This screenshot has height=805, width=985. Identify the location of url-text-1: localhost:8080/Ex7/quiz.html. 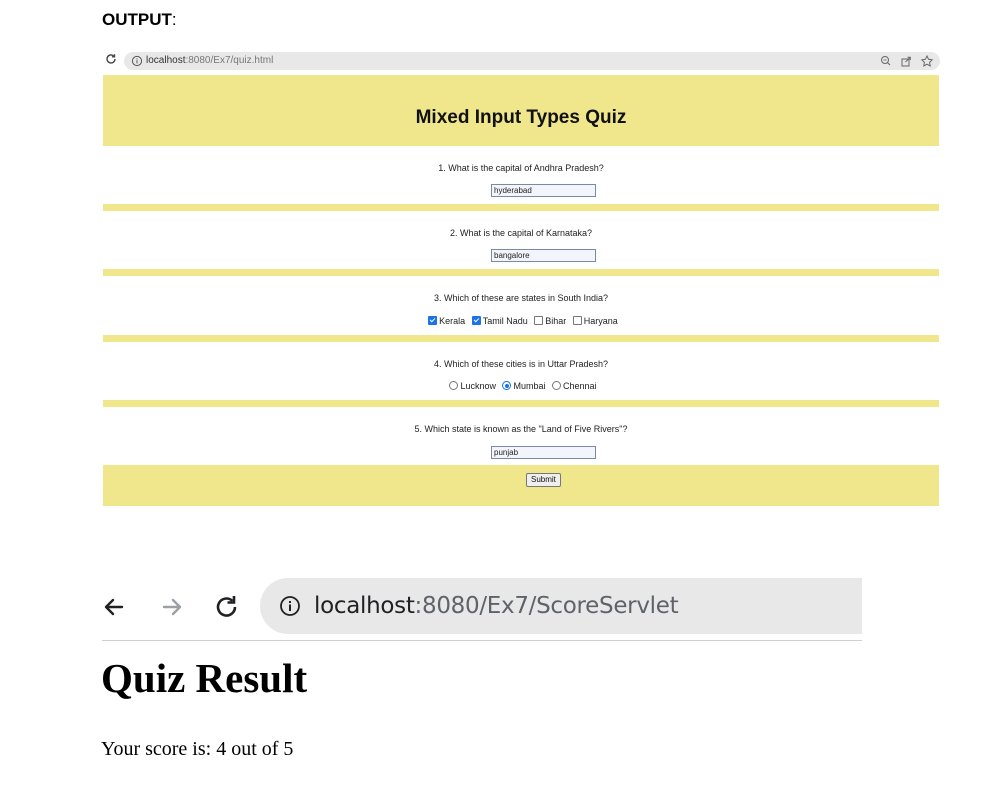
(209, 61).